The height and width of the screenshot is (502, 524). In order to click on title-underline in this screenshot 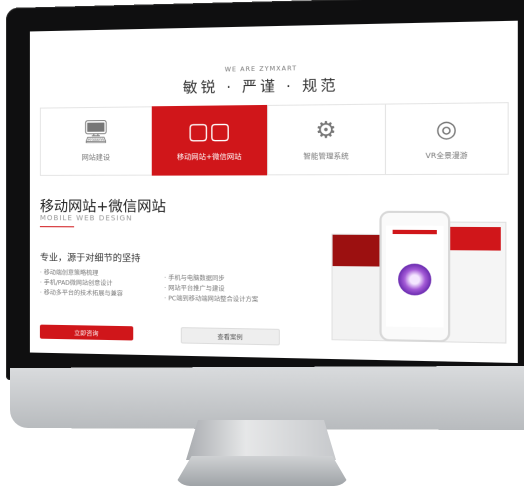, I will do `click(57, 226)`.